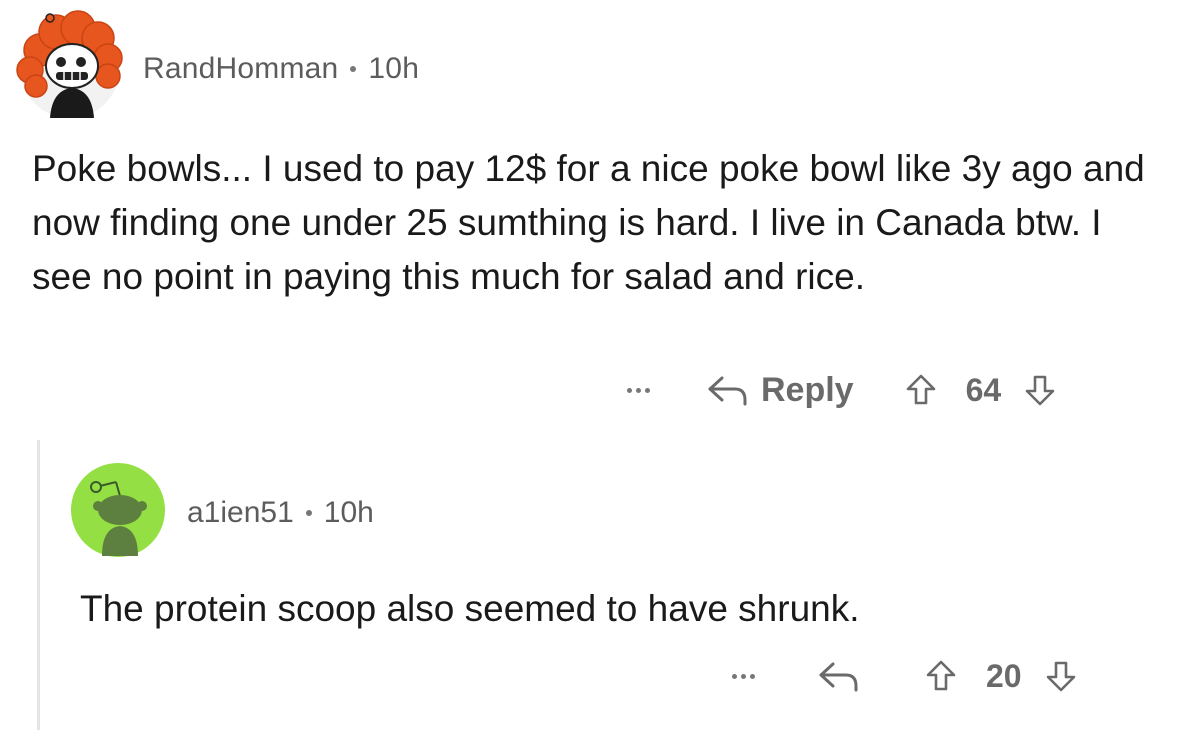 This screenshot has height=730, width=1182. I want to click on thread-line, so click(38, 585).